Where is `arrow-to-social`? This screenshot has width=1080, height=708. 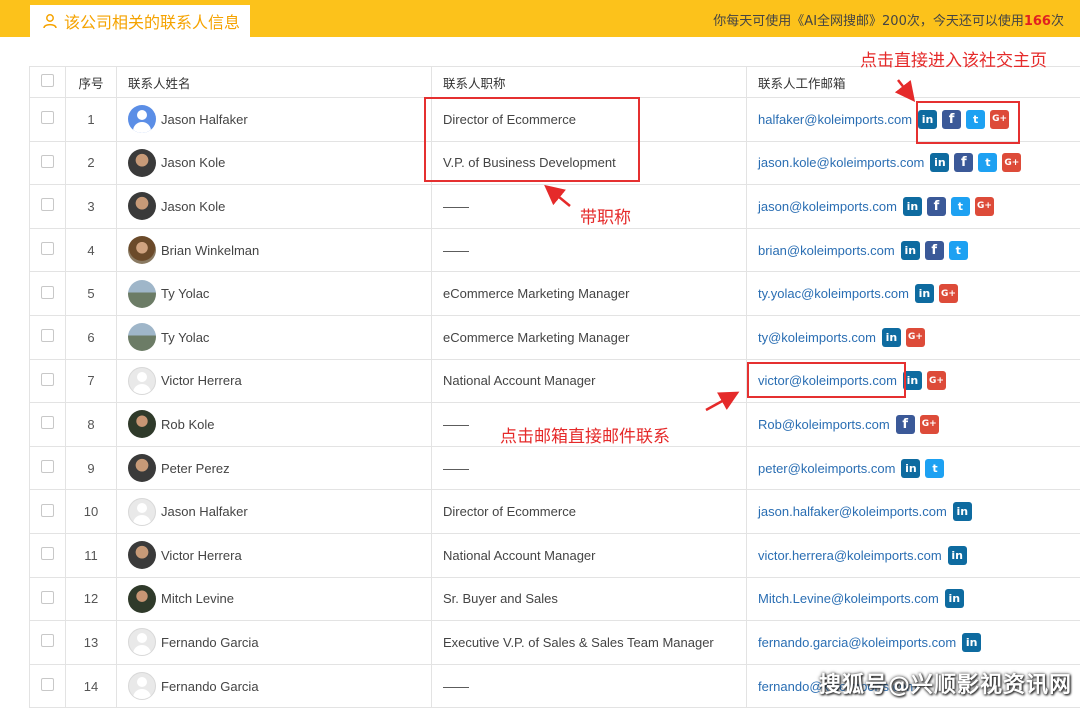 arrow-to-social is located at coordinates (905, 89).